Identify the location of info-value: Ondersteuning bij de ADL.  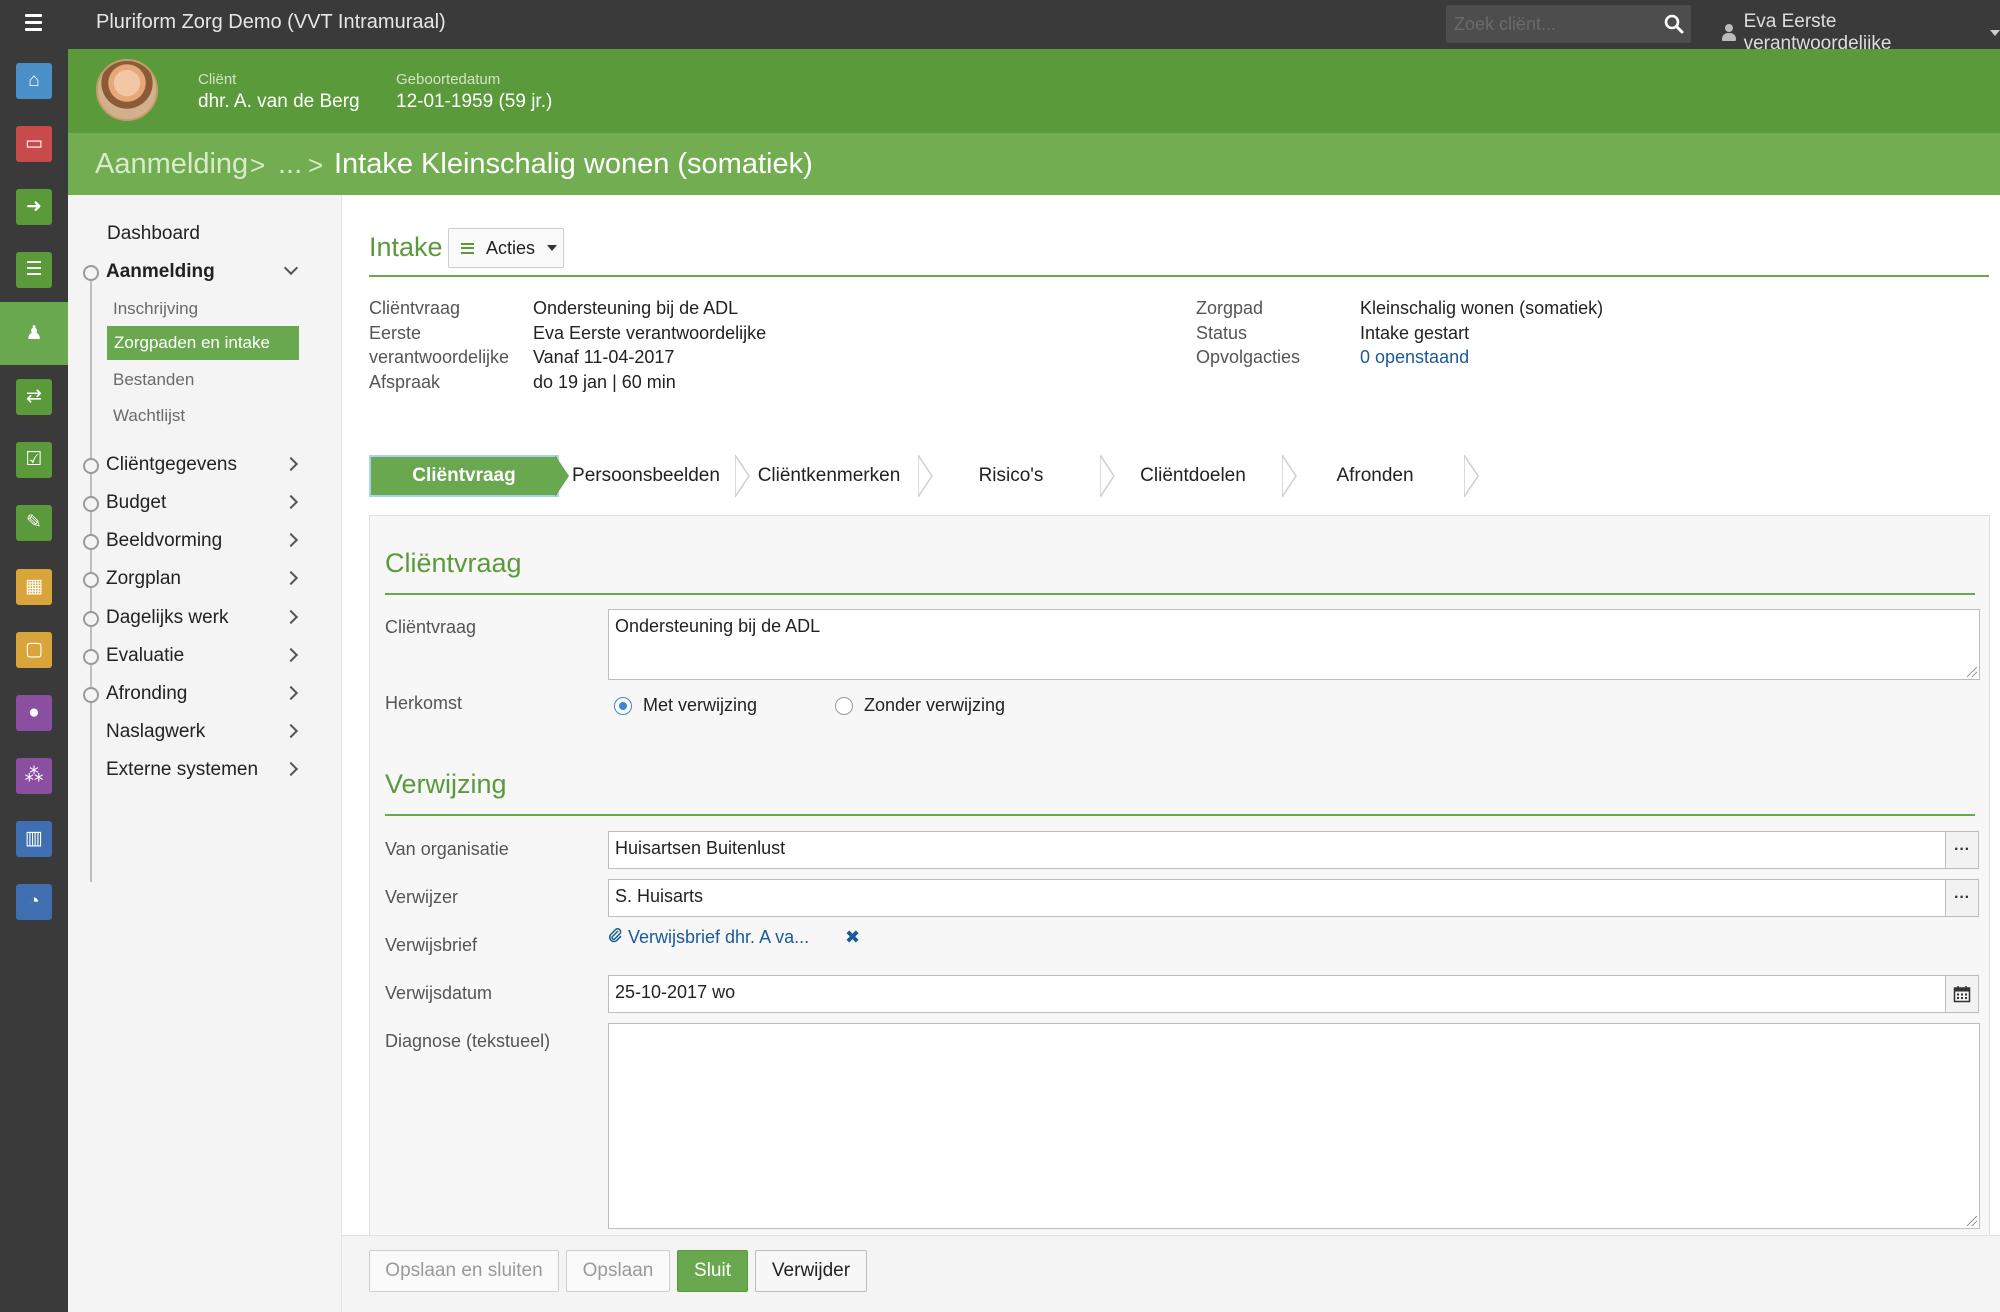
(636, 308).